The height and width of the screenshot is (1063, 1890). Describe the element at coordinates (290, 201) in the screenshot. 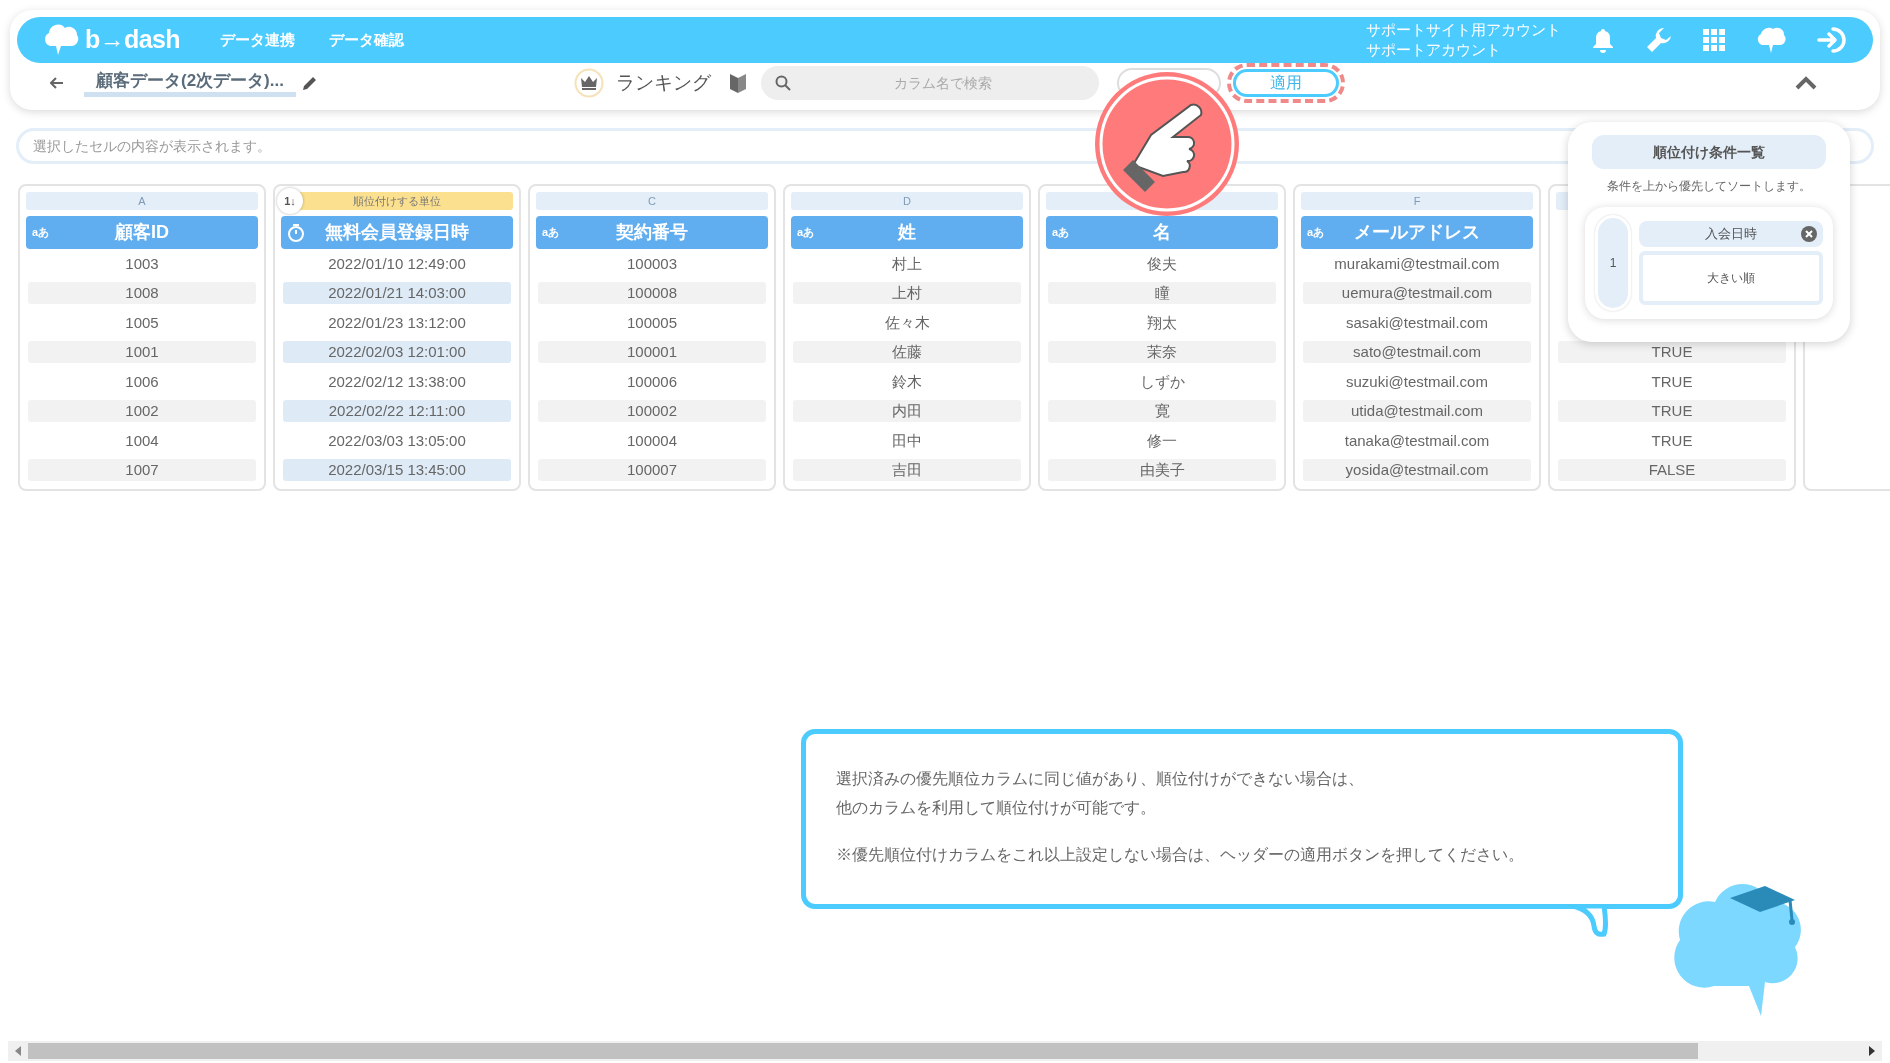

I see `rank-order-badge: 1↓` at that location.